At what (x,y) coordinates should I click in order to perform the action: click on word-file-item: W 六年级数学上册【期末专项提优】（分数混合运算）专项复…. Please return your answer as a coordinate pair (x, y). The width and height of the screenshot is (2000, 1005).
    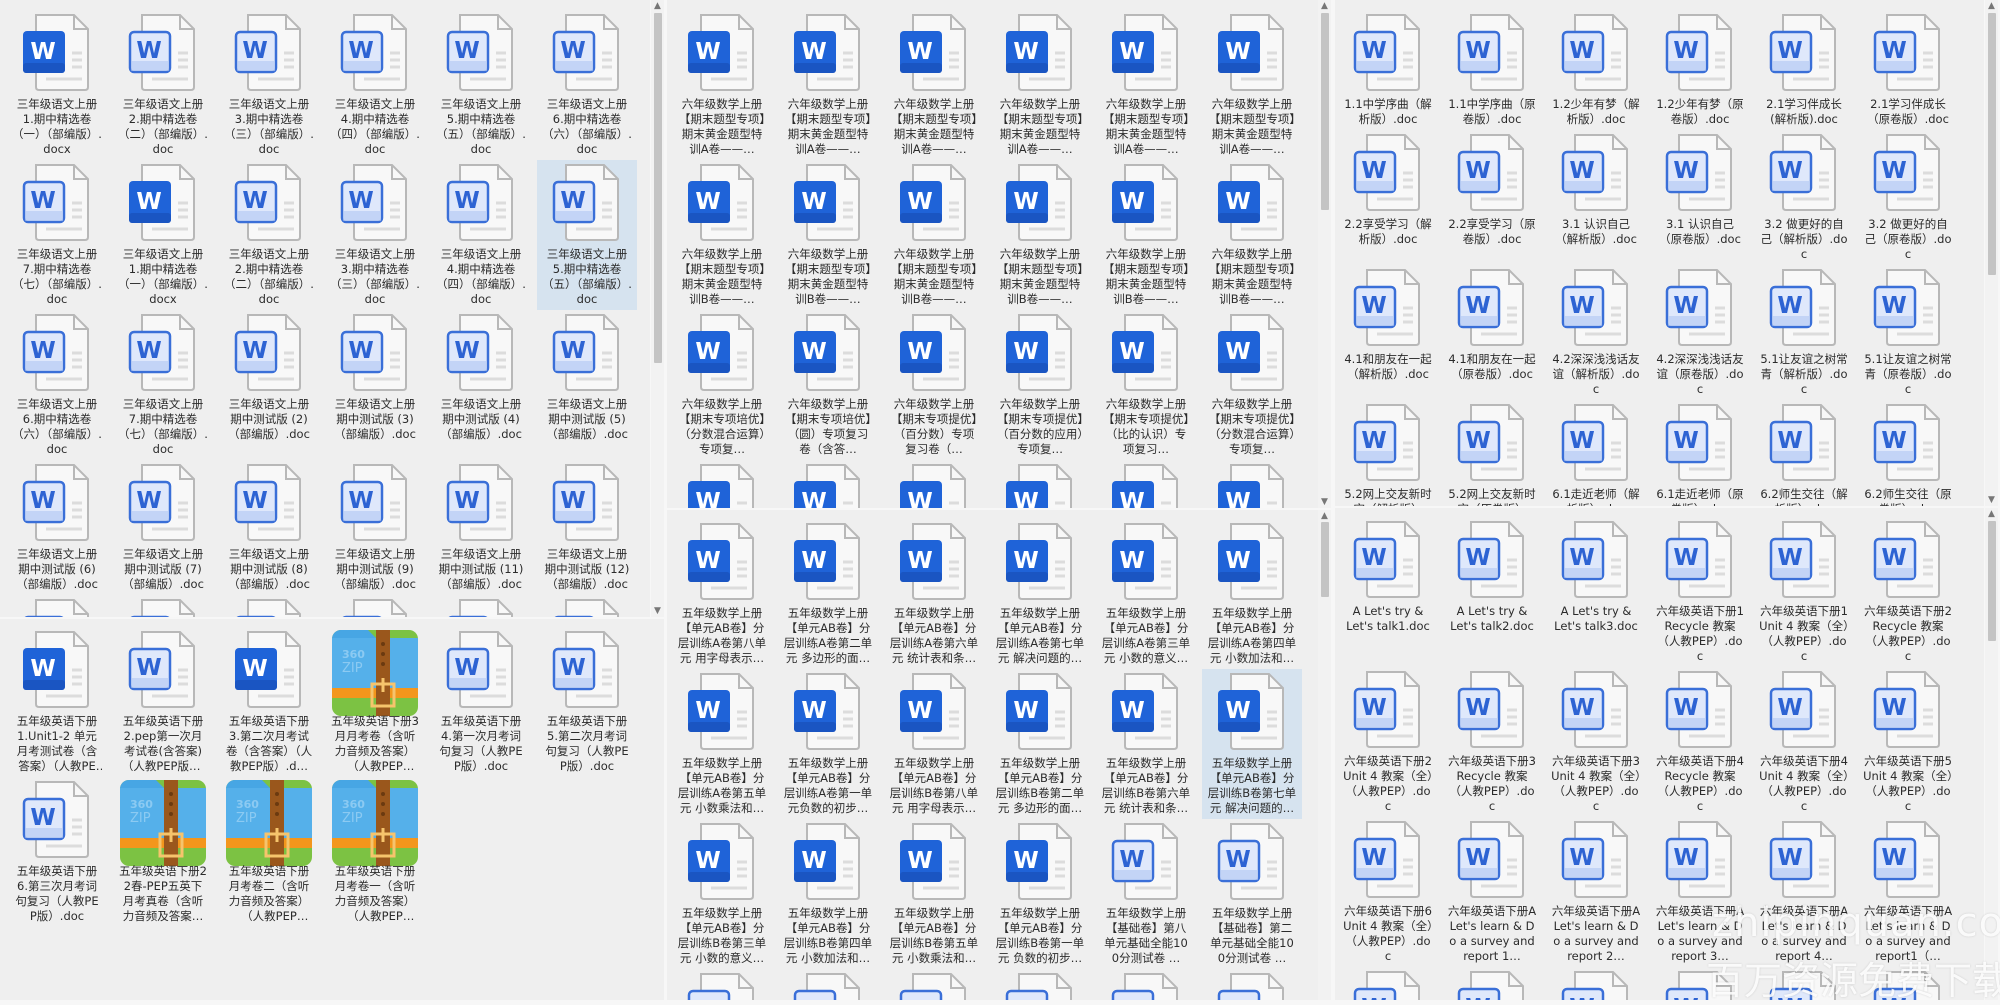
    Looking at the image, I should click on (1252, 385).